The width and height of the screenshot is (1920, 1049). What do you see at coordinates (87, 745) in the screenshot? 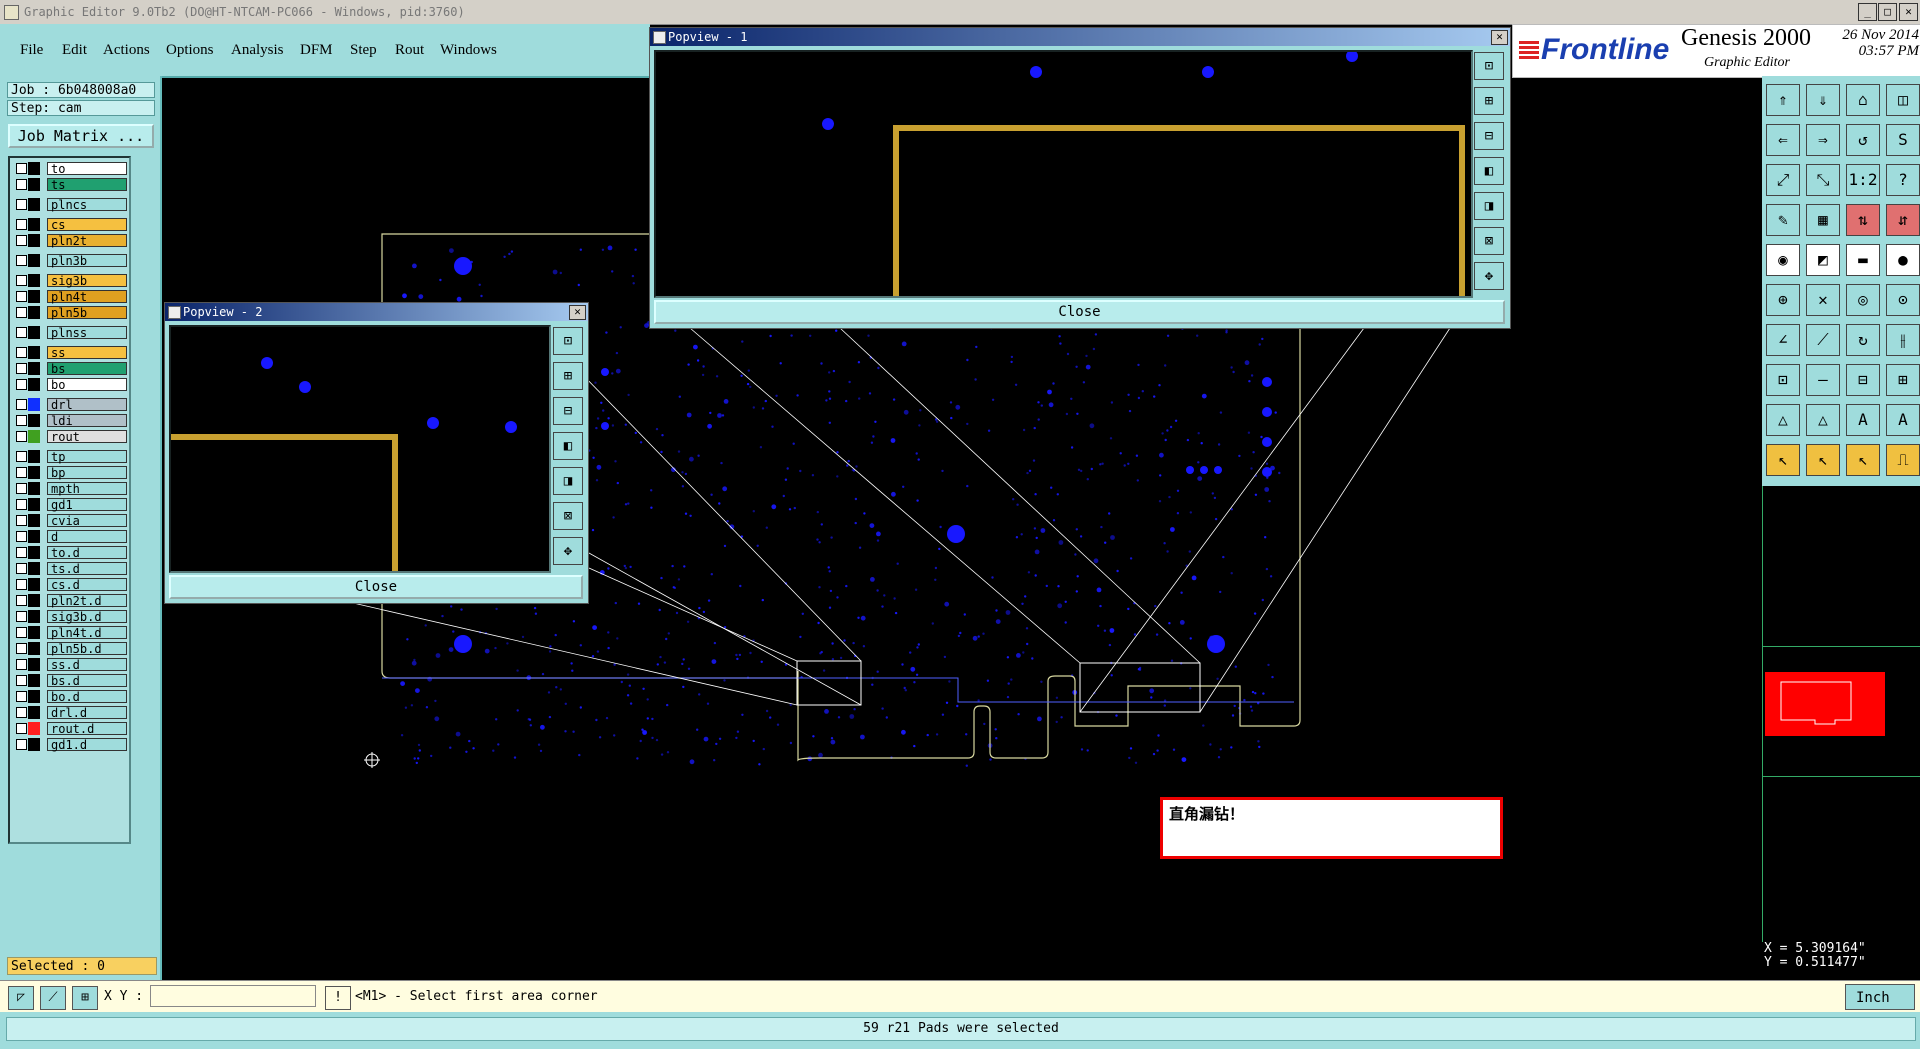
I see `layer-name: gd1.d` at bounding box center [87, 745].